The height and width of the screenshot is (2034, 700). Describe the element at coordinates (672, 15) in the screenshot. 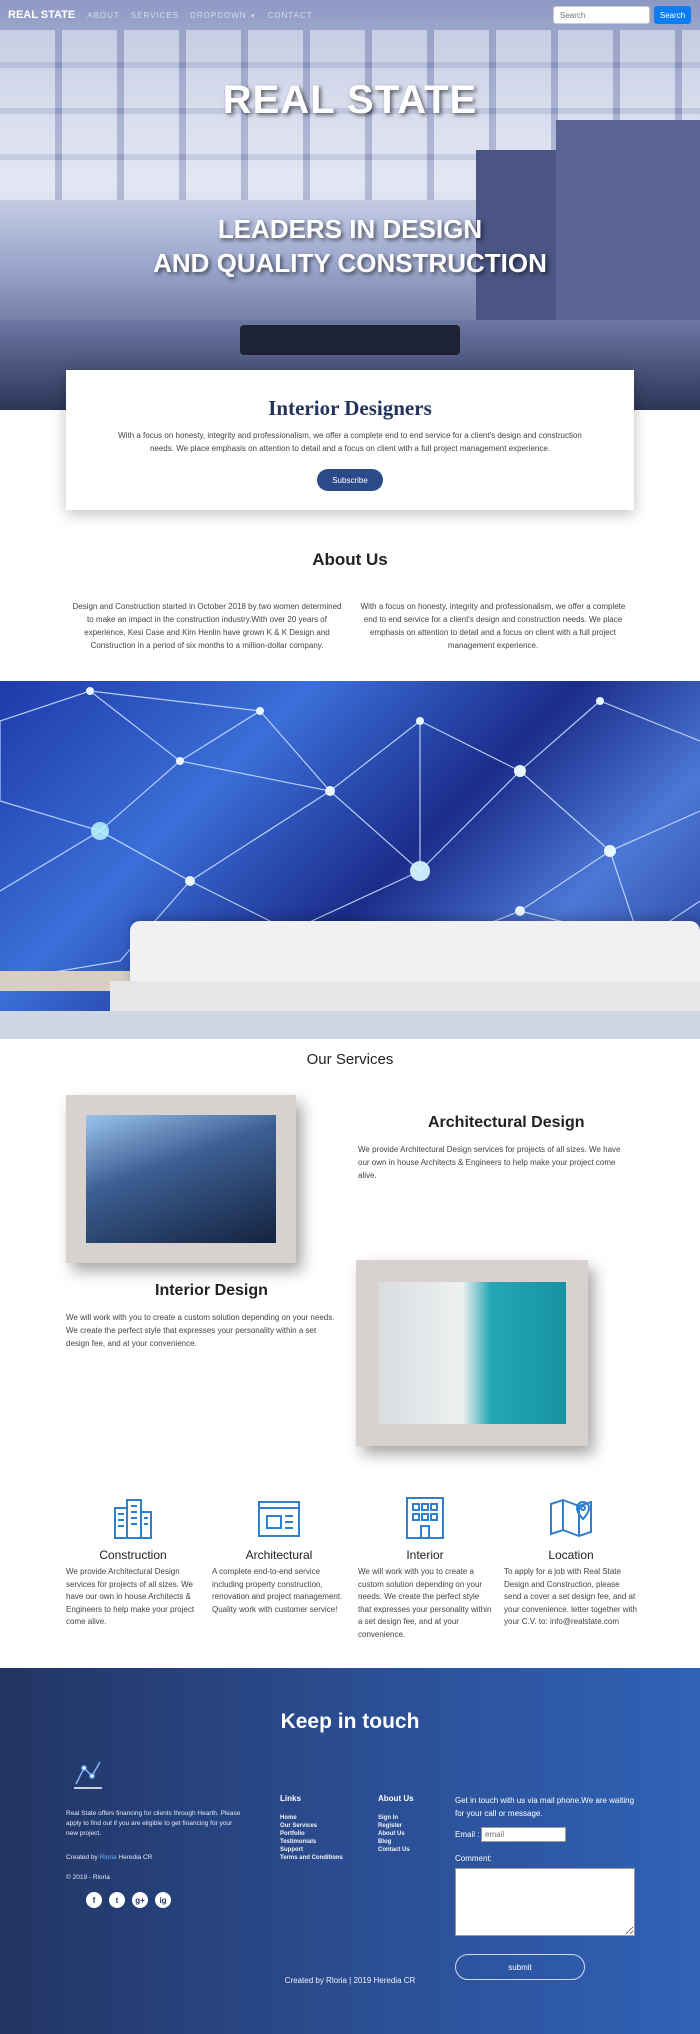

I see `search-button: Search` at that location.